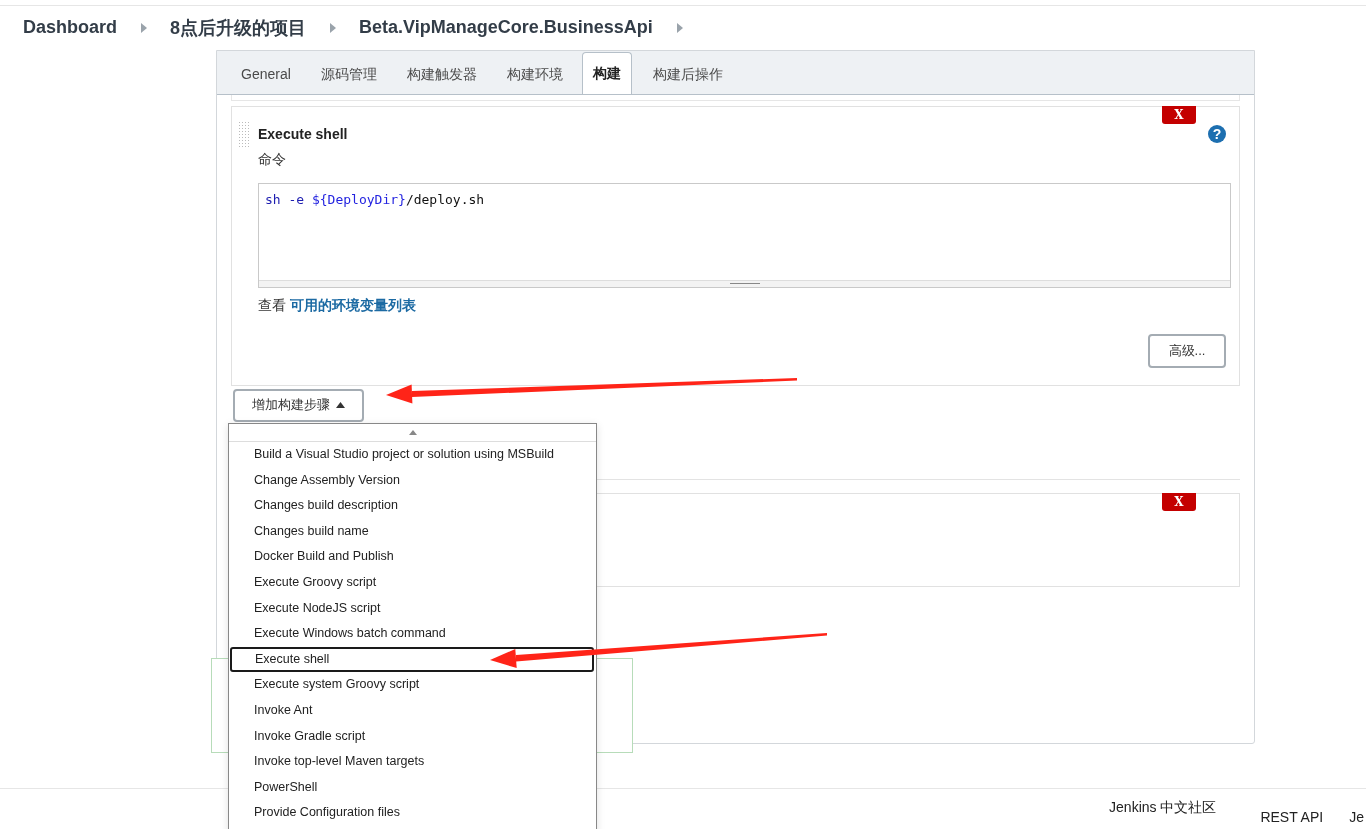  What do you see at coordinates (412, 736) in the screenshot?
I see `menu-item: Invoke Gradle script` at bounding box center [412, 736].